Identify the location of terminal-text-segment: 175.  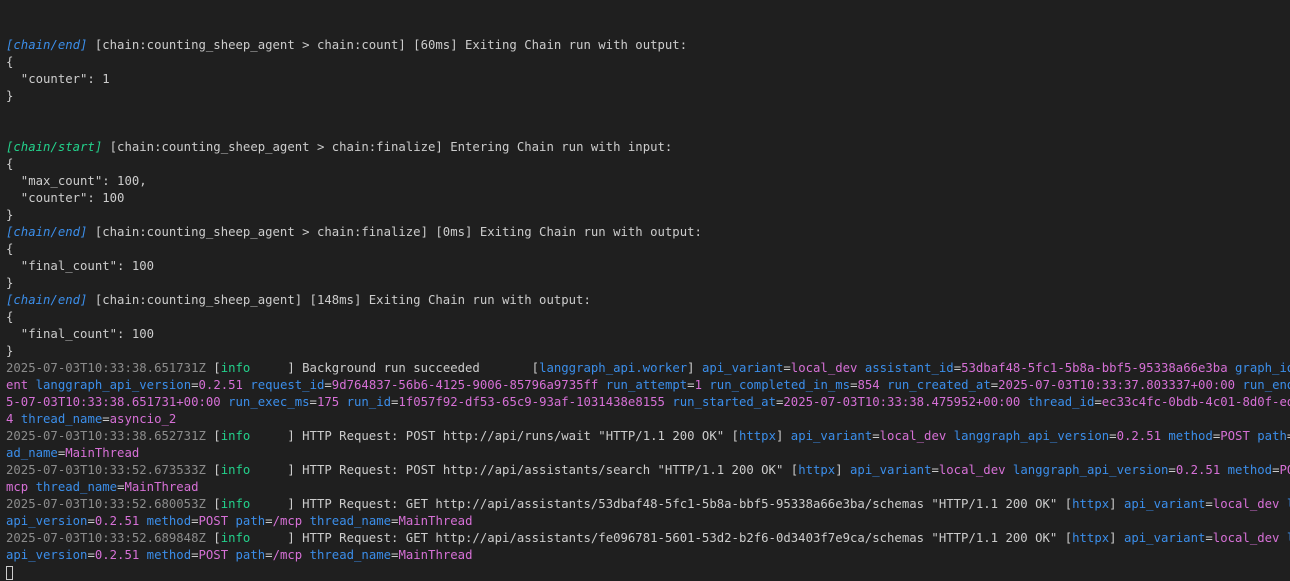
(328, 402).